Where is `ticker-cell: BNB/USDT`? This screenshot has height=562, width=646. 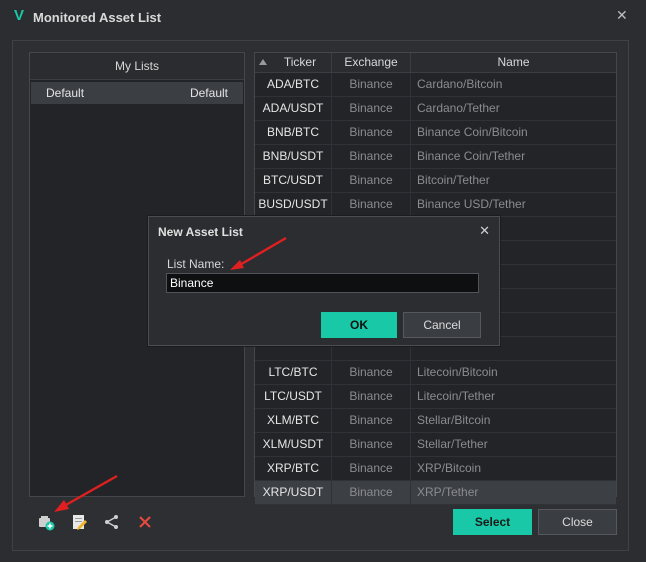
ticker-cell: BNB/USDT is located at coordinates (293, 156).